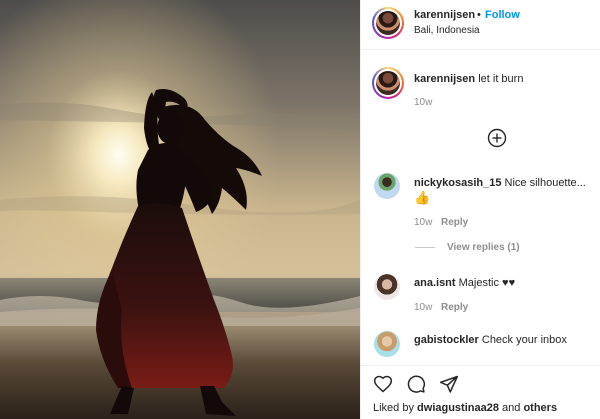 The image size is (600, 419). I want to click on comment: ana.isnt Majestic ♥♥, so click(464, 283).